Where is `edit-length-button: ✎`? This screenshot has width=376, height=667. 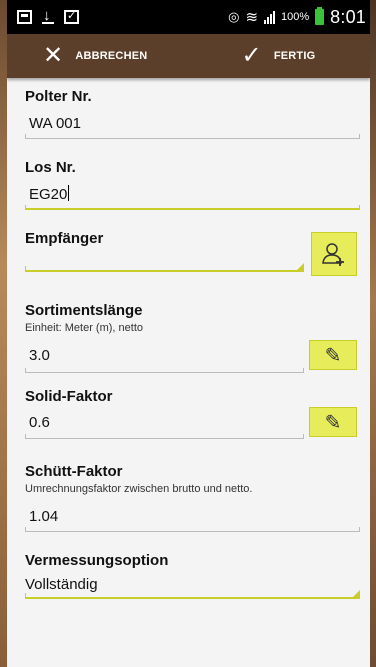 edit-length-button: ✎ is located at coordinates (333, 355).